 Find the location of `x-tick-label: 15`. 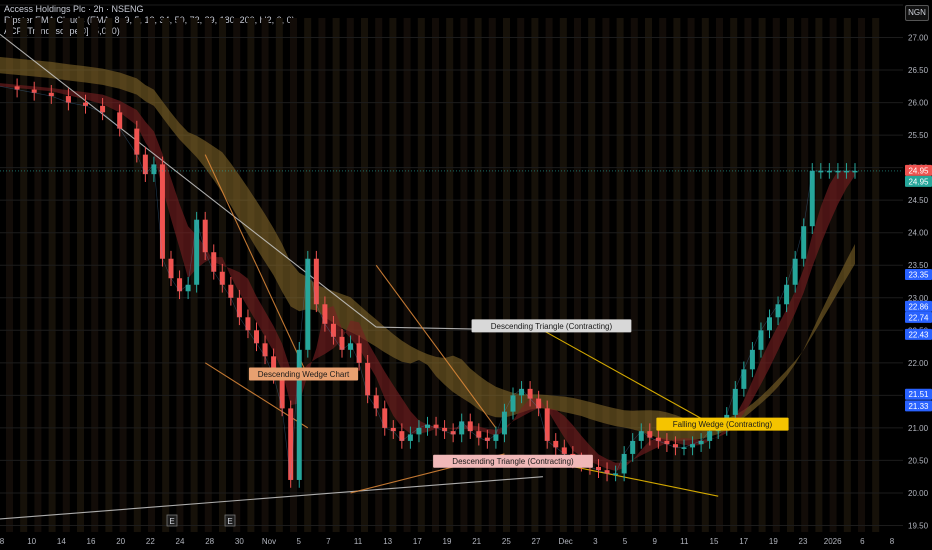

x-tick-label: 15 is located at coordinates (714, 541).